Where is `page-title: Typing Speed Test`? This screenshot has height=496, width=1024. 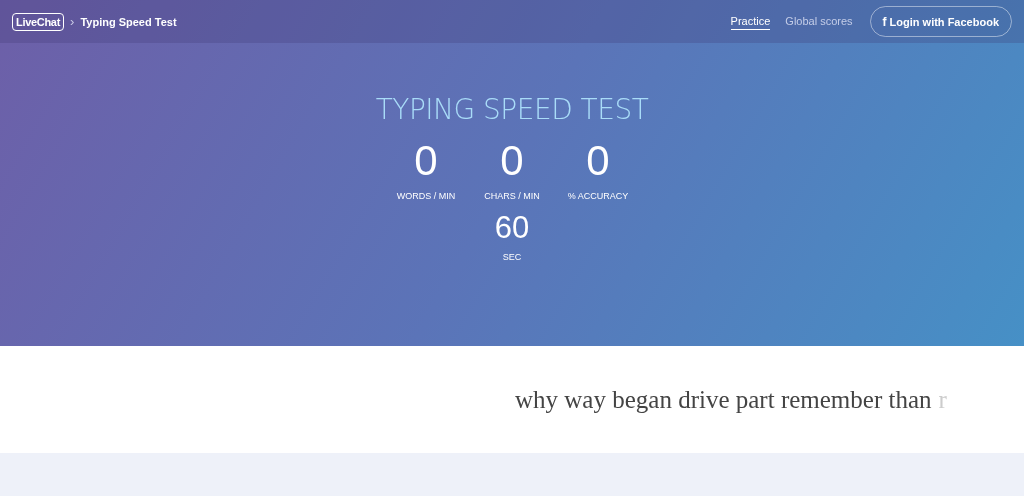 page-title: Typing Speed Test is located at coordinates (128, 21).